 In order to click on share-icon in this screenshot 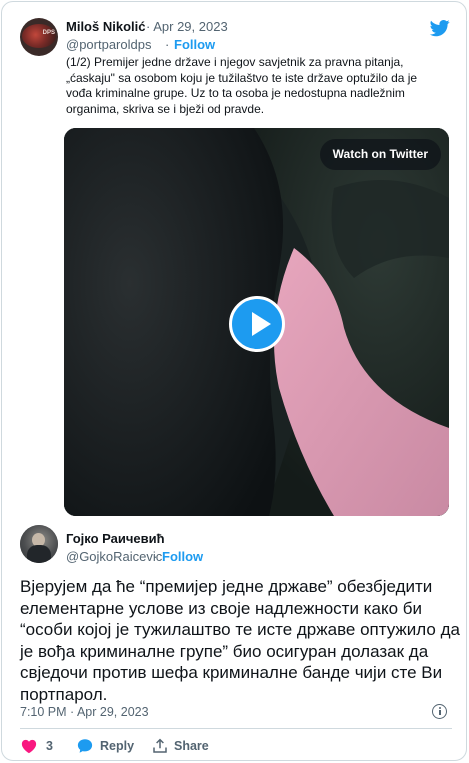, I will do `click(160, 745)`.